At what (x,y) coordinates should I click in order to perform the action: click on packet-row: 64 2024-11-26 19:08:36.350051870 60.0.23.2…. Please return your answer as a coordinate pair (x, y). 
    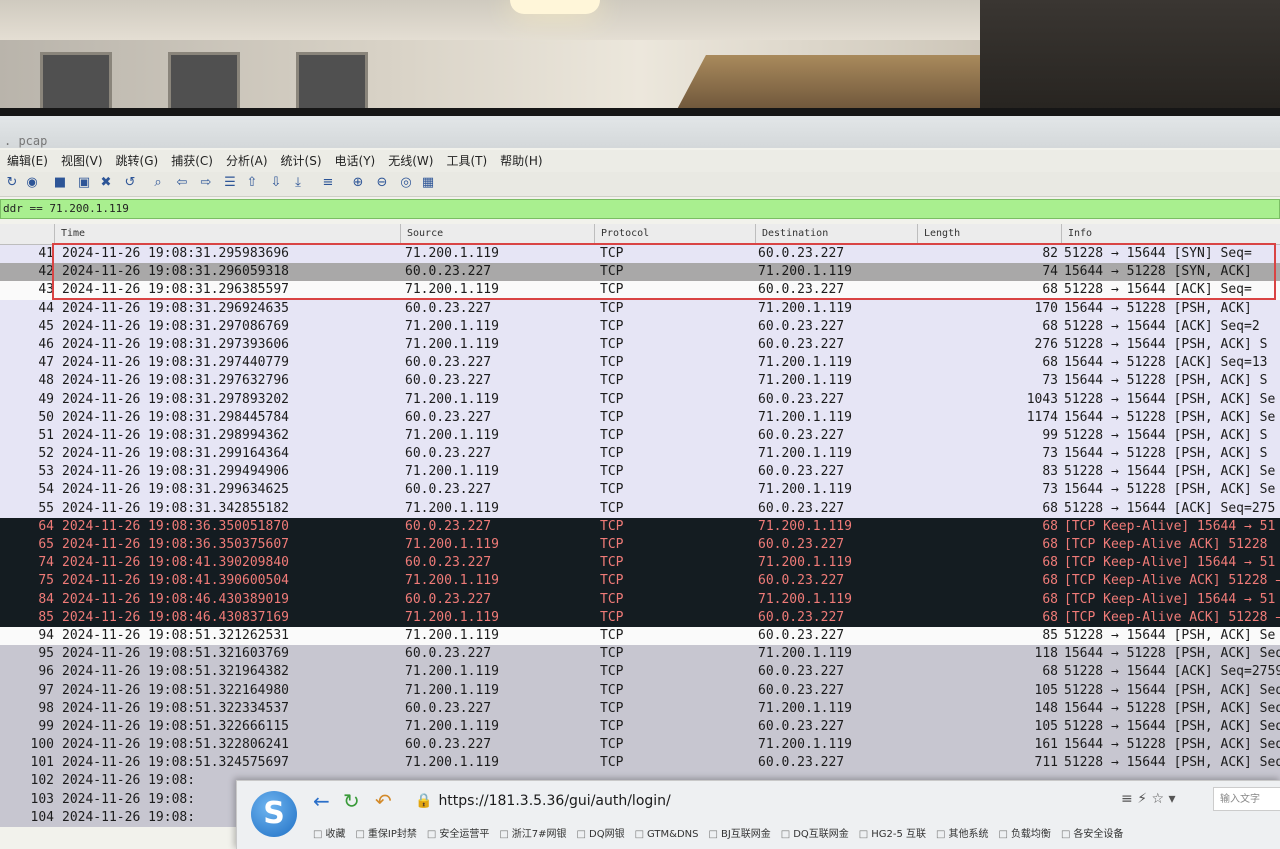
    Looking at the image, I should click on (640, 526).